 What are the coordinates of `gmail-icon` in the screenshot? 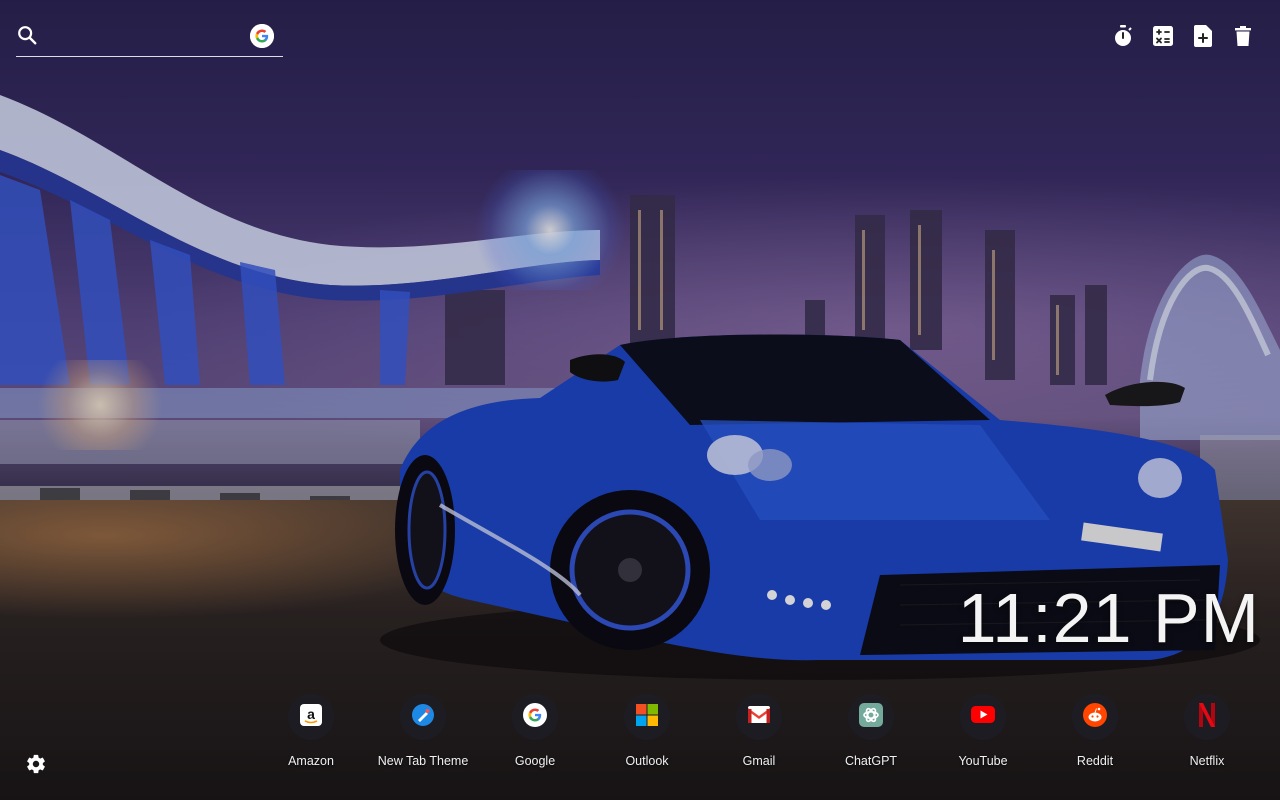 It's located at (759, 717).